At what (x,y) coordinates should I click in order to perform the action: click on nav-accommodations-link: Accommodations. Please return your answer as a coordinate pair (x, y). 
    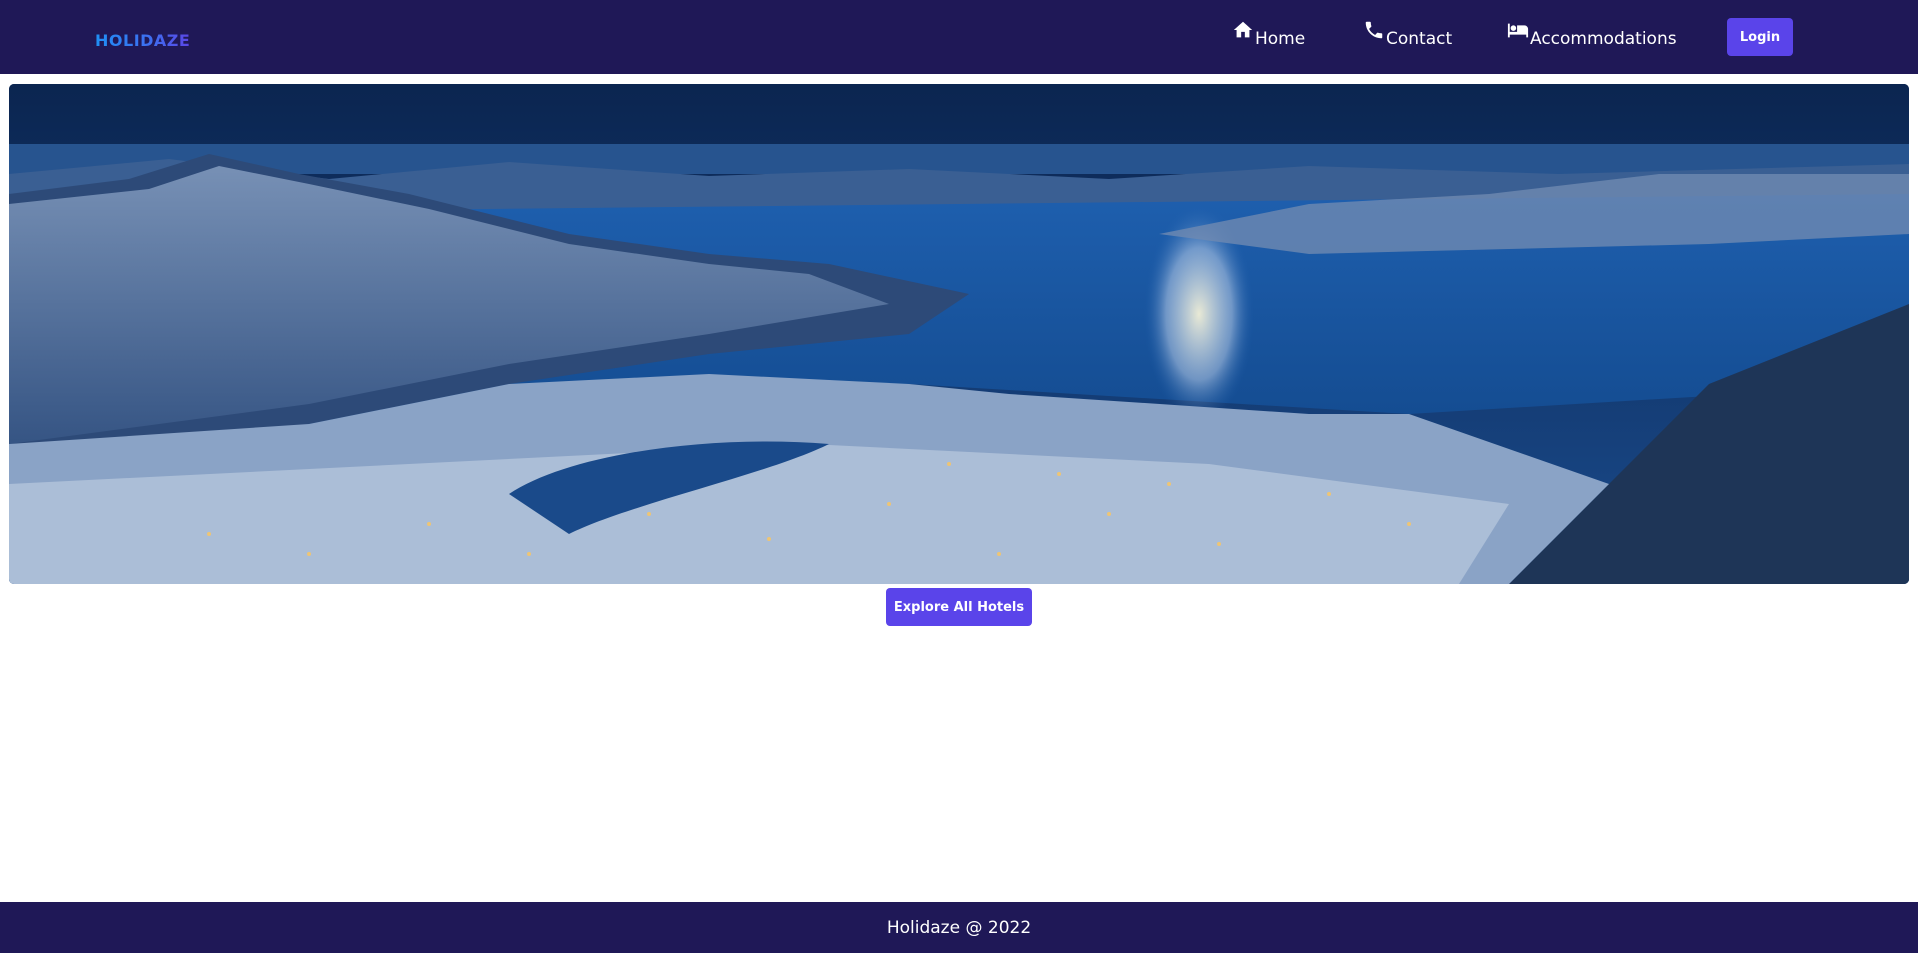
    Looking at the image, I should click on (1592, 34).